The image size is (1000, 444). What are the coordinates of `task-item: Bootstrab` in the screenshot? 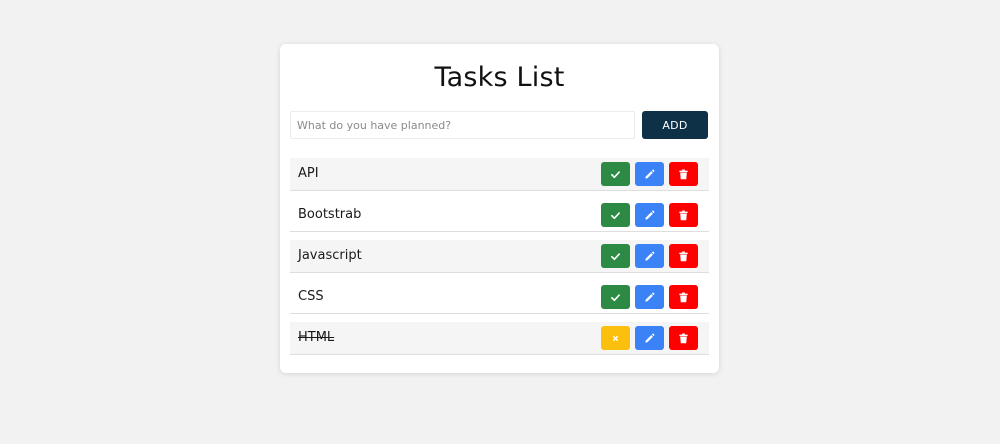 It's located at (499, 215).